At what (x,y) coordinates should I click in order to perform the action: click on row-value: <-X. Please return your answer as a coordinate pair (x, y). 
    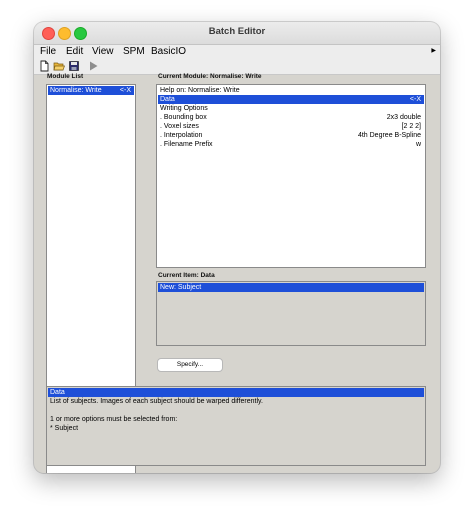
    Looking at the image, I should click on (415, 99).